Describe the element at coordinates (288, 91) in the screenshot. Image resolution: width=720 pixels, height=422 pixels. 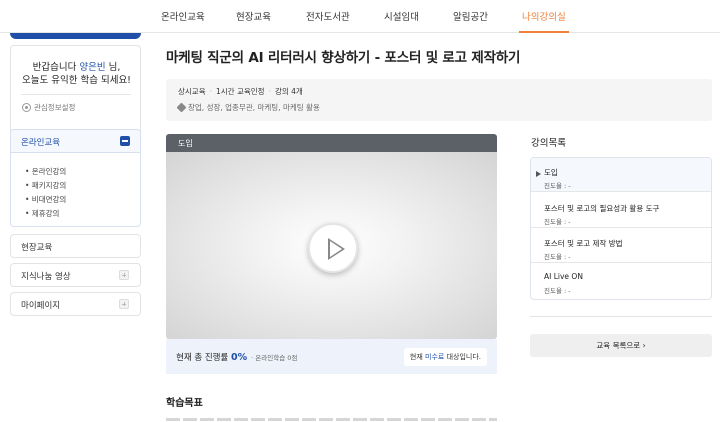
I see `course-lecture-count: 강의 4개` at that location.